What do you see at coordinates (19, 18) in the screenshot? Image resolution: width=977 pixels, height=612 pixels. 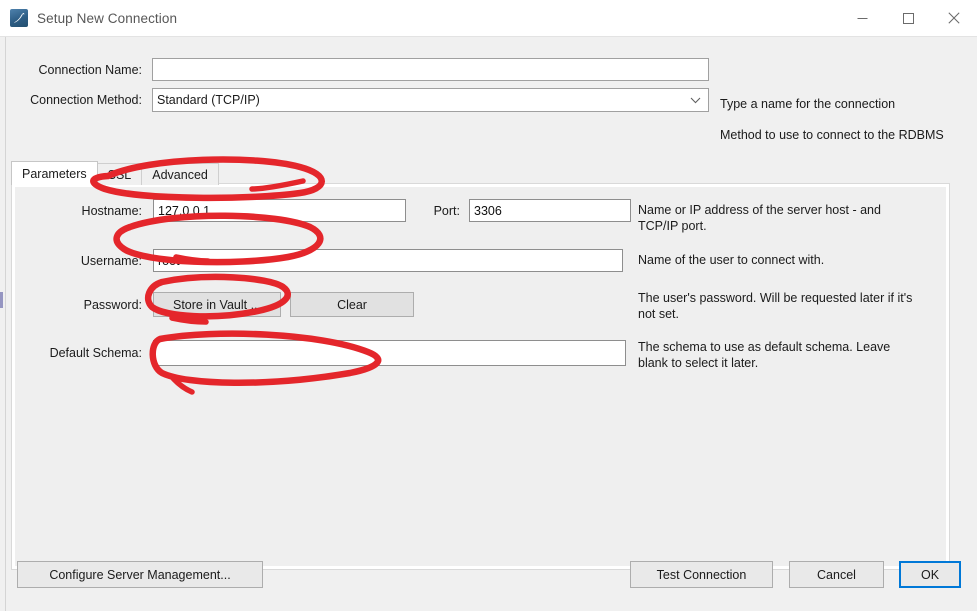 I see `mysql-dolphin-icon` at bounding box center [19, 18].